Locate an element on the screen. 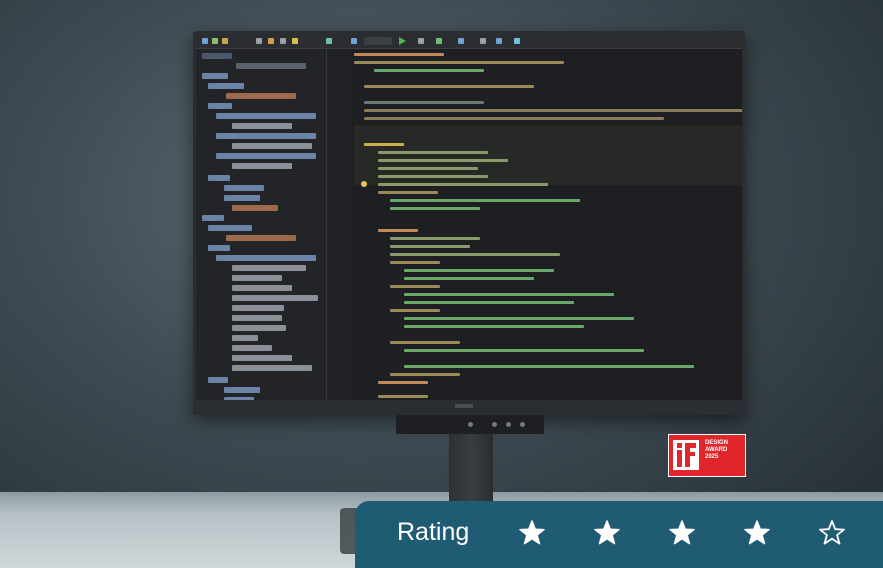  monitor-control-bar is located at coordinates (470, 424).